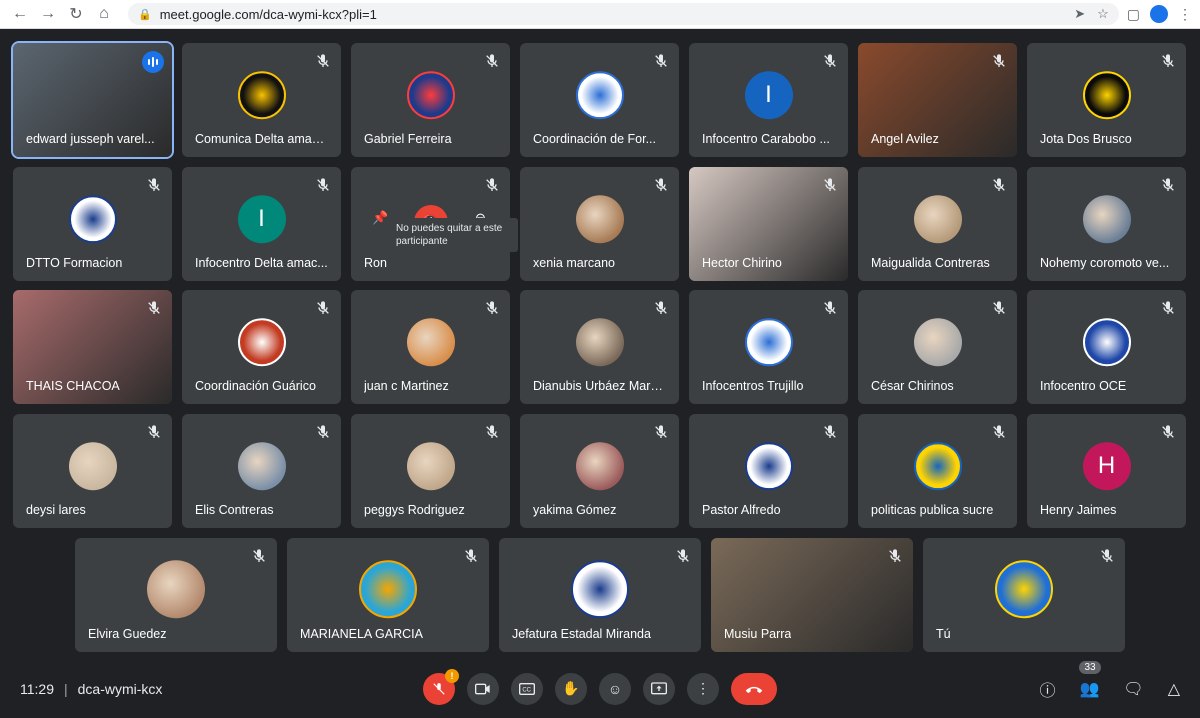 Image resolution: width=1200 pixels, height=718 pixels. I want to click on participant-name: Musiu Parra, so click(758, 634).